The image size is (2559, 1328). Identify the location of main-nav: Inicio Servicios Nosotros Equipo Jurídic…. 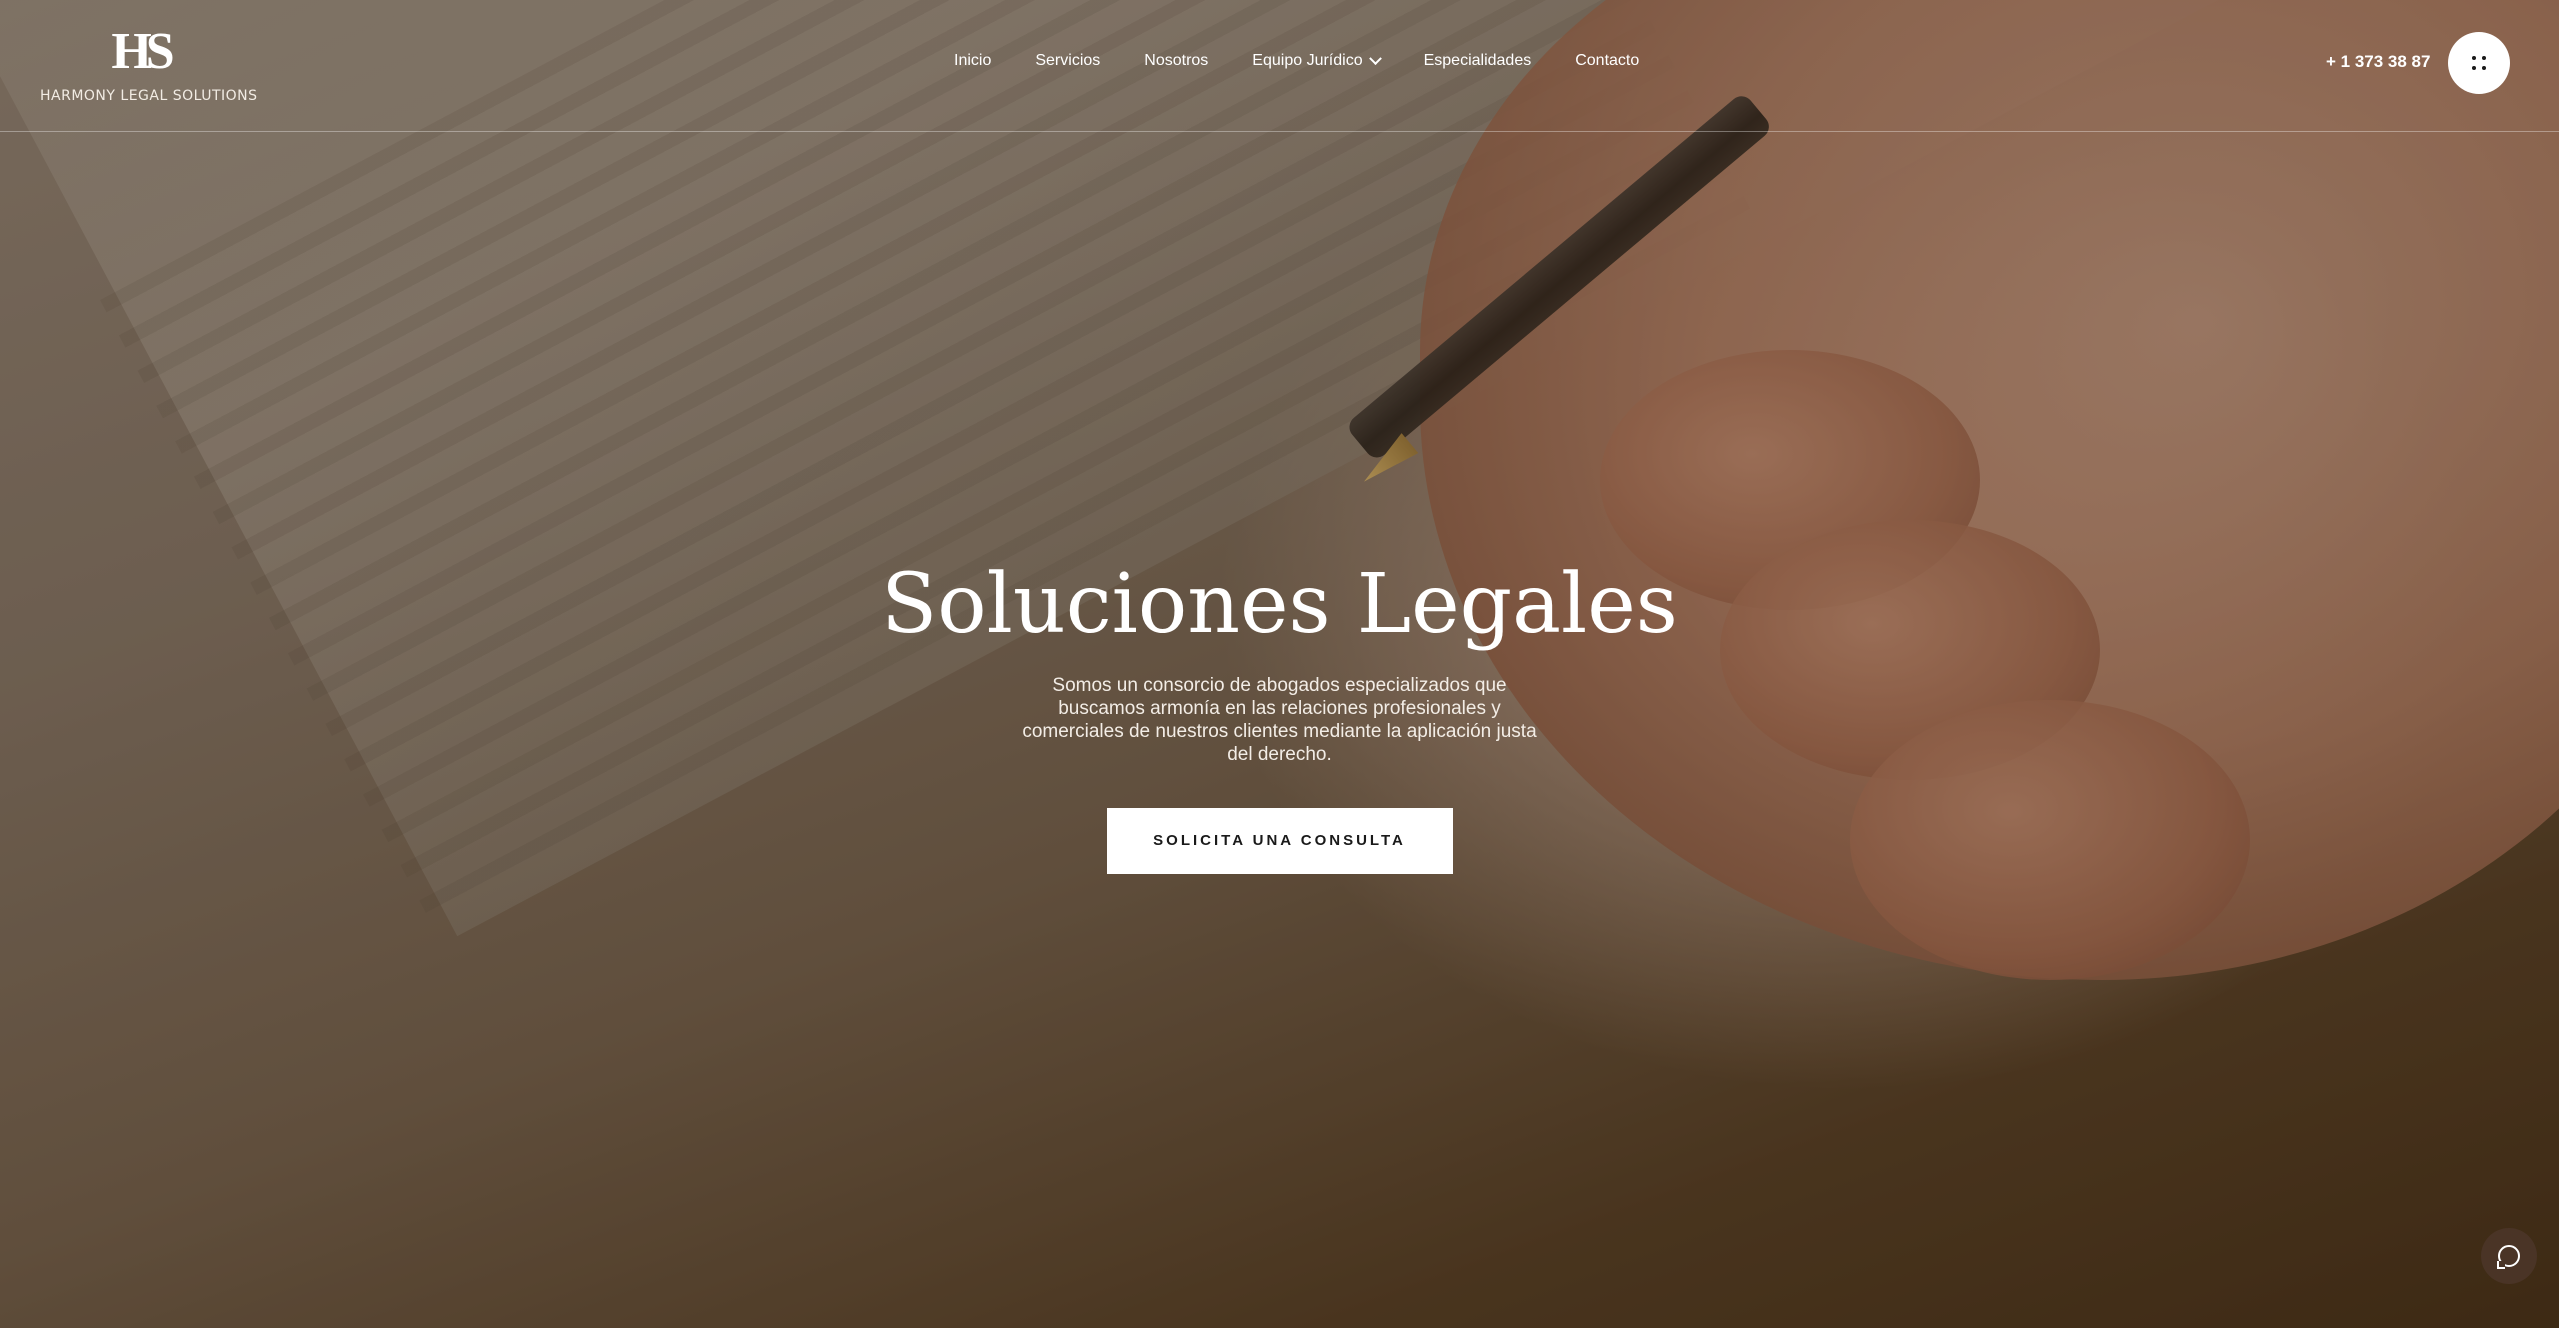
(1318, 60).